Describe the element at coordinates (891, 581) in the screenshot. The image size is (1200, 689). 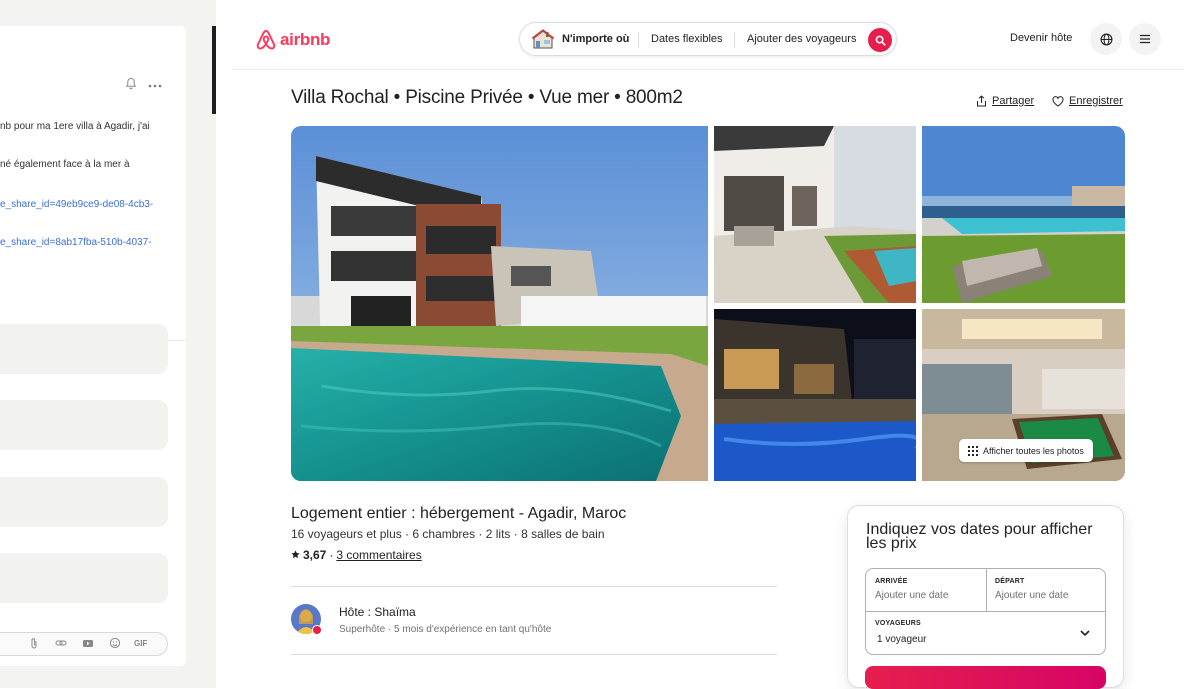
I see `checkin-label: ARRIVÉE` at that location.